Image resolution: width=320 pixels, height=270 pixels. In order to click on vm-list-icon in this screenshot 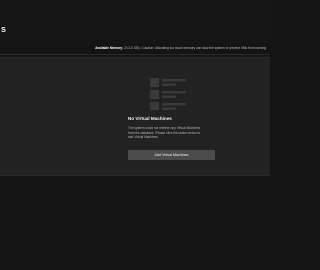, I will do `click(168, 94)`.